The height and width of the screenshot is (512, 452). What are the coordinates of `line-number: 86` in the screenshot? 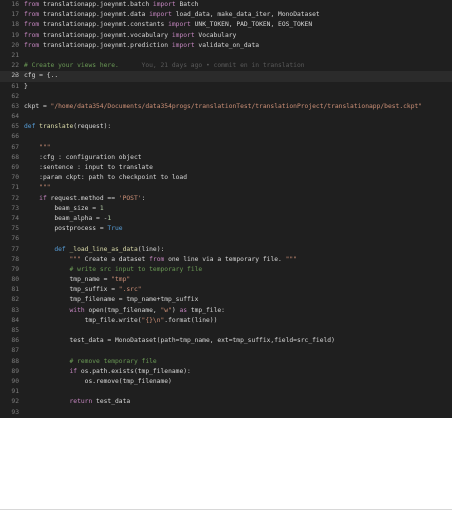 It's located at (15, 341).